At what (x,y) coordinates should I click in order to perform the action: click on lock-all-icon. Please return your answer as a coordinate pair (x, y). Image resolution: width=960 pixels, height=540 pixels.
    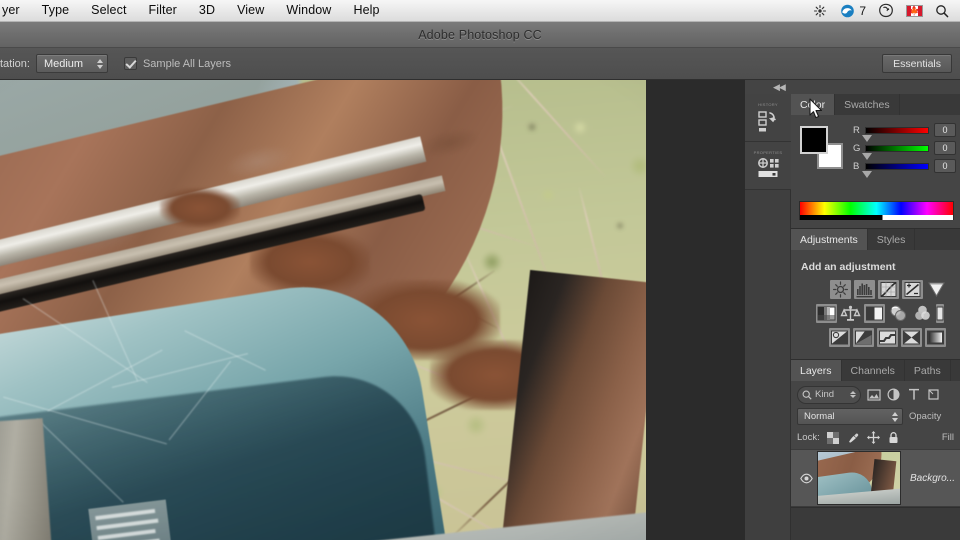
    Looking at the image, I should click on (893, 437).